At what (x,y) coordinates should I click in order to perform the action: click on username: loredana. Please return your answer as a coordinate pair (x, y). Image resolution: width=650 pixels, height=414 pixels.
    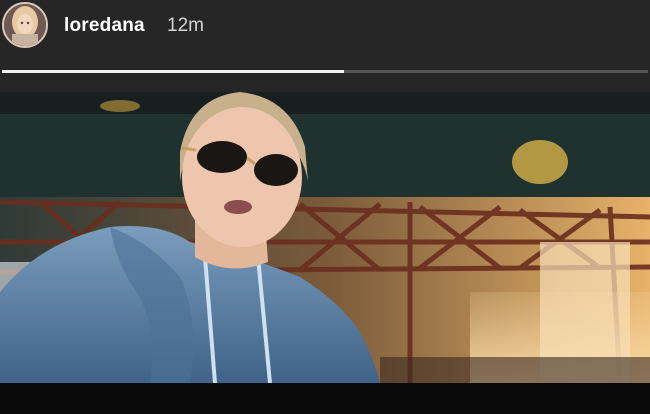
    Looking at the image, I should click on (104, 26).